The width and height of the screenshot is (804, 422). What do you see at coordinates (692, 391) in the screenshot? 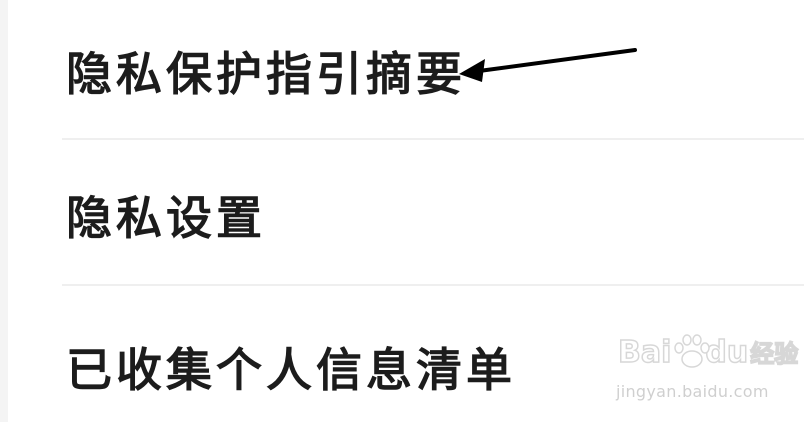
I see `watermark-url: jingyan.baidu.com` at bounding box center [692, 391].